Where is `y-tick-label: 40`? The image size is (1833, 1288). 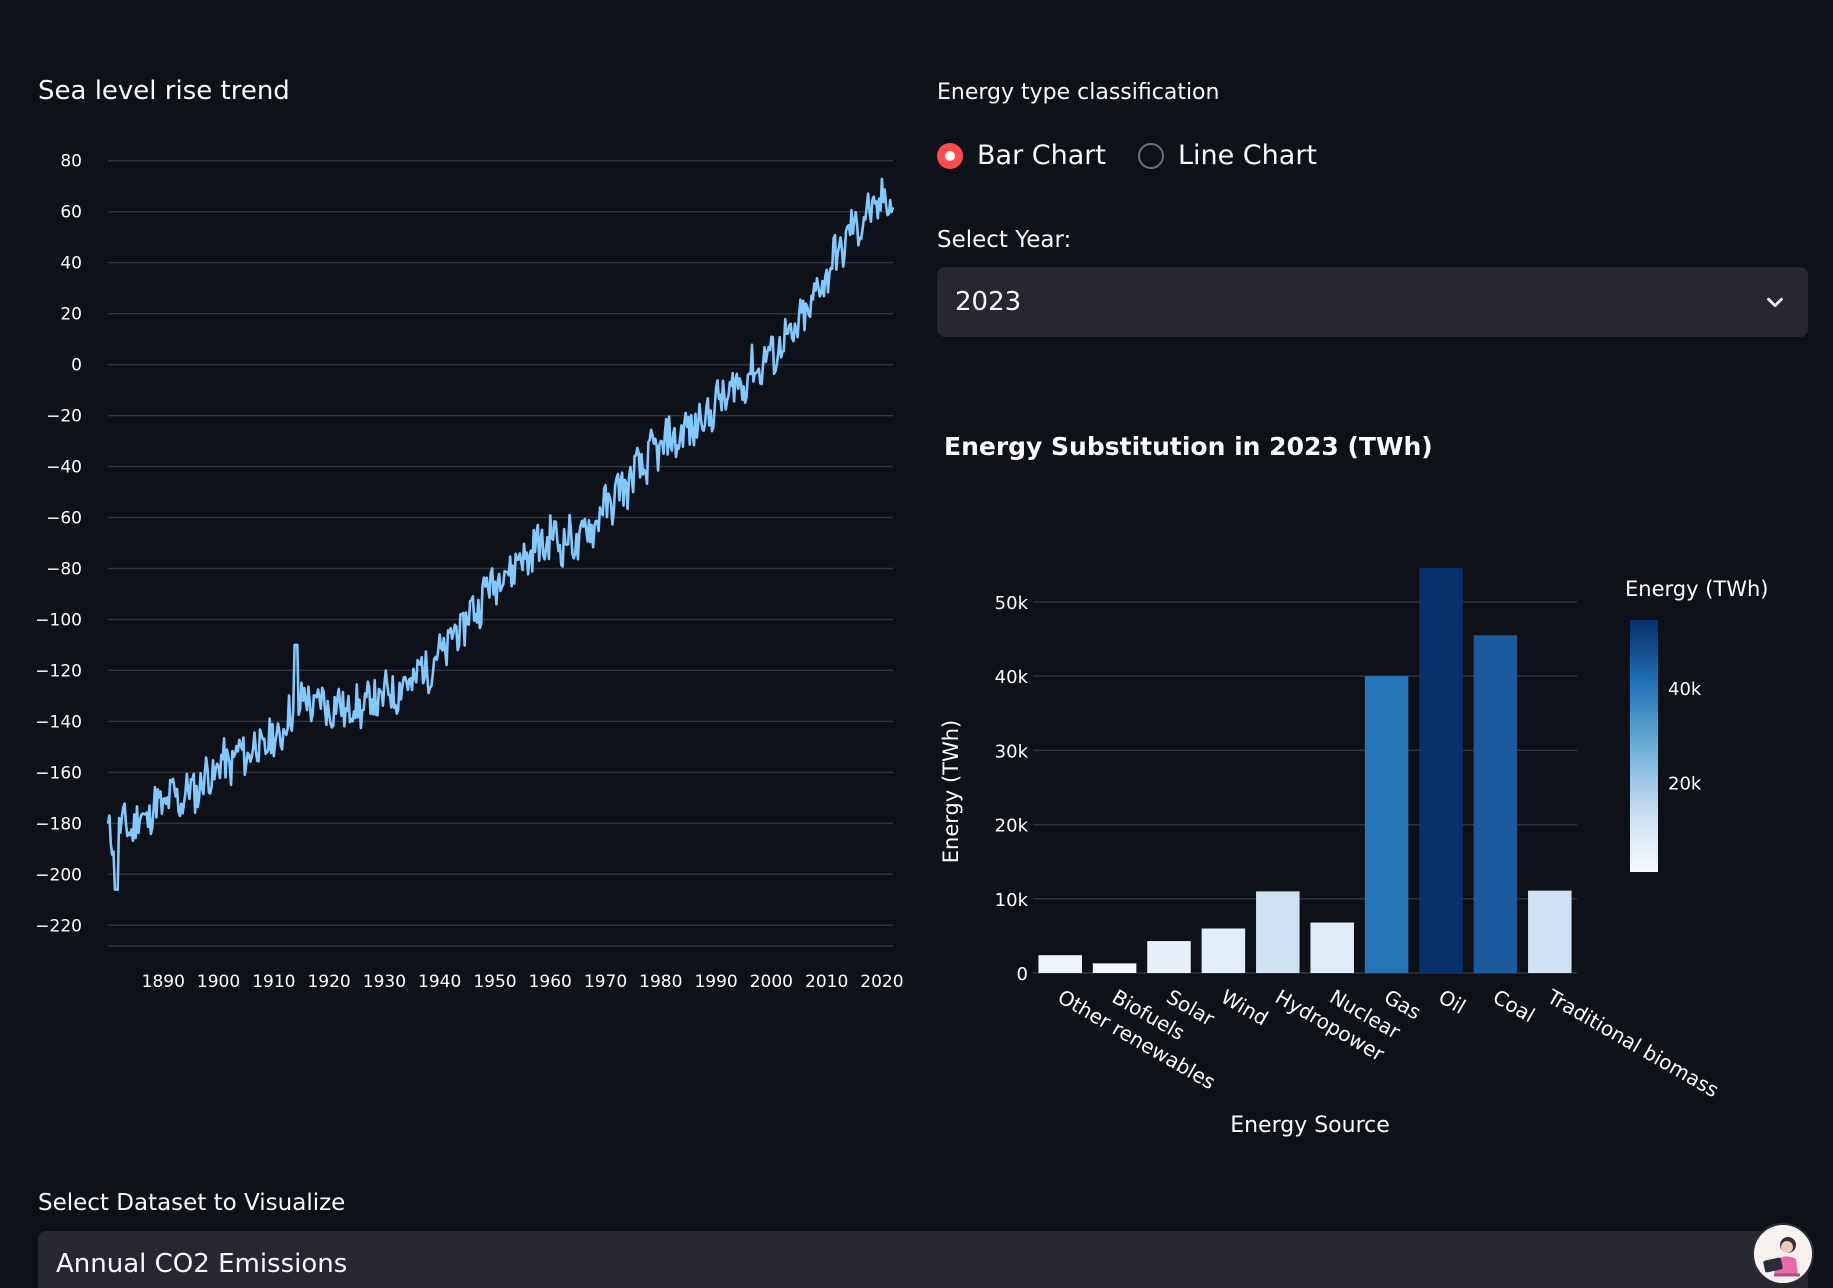 y-tick-label: 40 is located at coordinates (71, 264).